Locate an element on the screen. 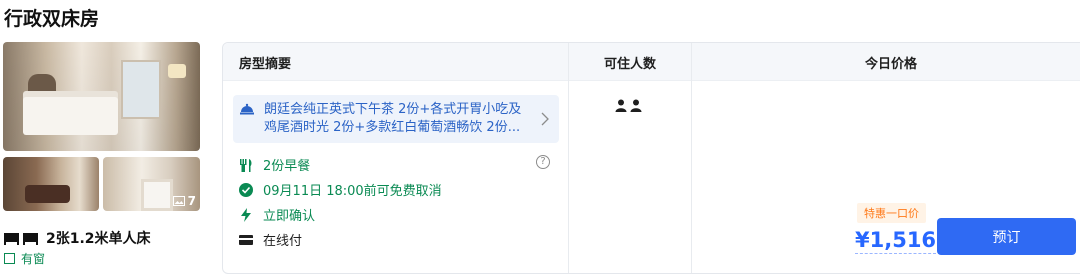 Image resolution: width=1080 pixels, height=274 pixels. check-circle-icon is located at coordinates (246, 189).